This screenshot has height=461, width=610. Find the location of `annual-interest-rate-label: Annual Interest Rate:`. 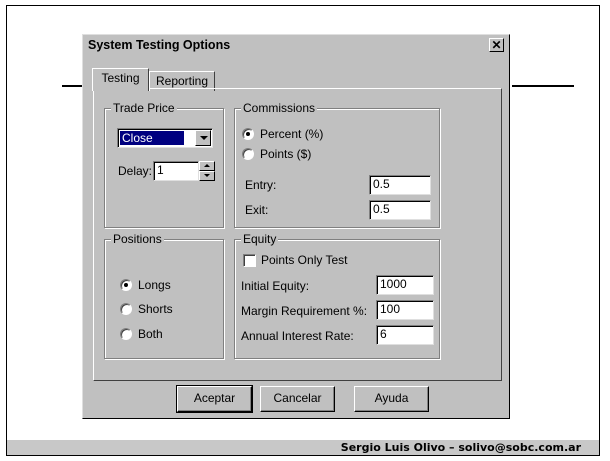

annual-interest-rate-label: Annual Interest Rate: is located at coordinates (297, 336).